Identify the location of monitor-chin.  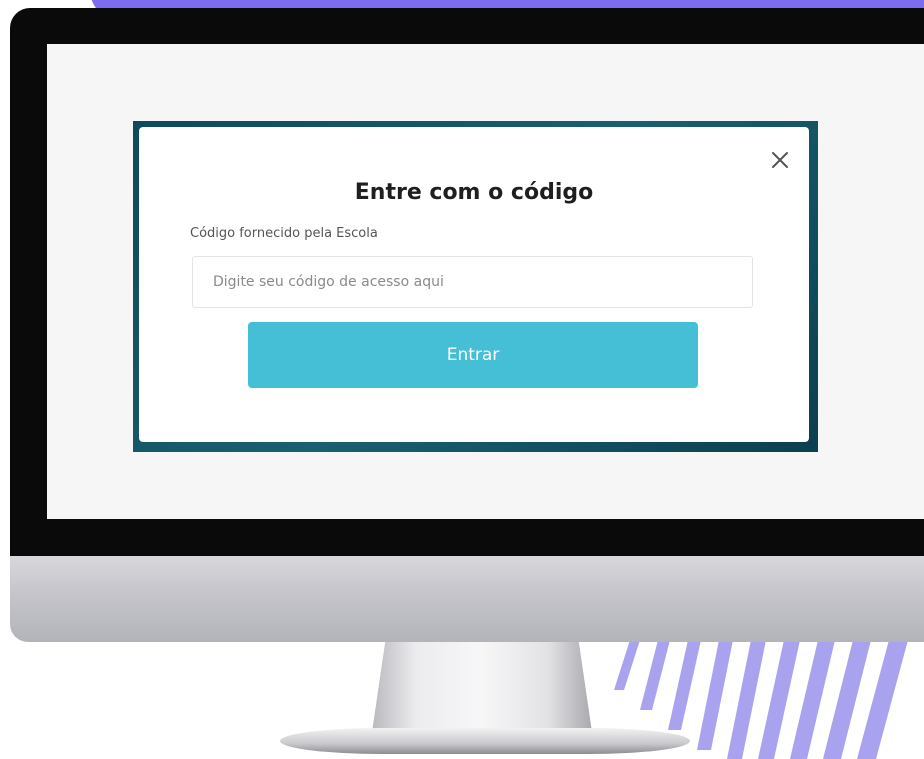
(467, 599).